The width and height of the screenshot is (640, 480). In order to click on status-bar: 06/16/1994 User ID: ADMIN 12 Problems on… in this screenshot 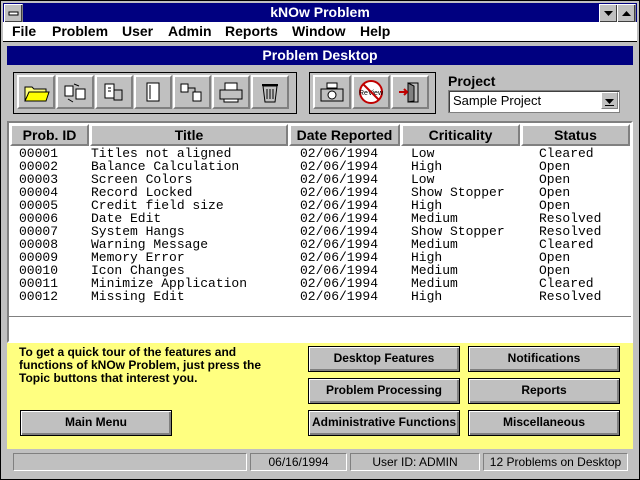, I will do `click(320, 461)`.